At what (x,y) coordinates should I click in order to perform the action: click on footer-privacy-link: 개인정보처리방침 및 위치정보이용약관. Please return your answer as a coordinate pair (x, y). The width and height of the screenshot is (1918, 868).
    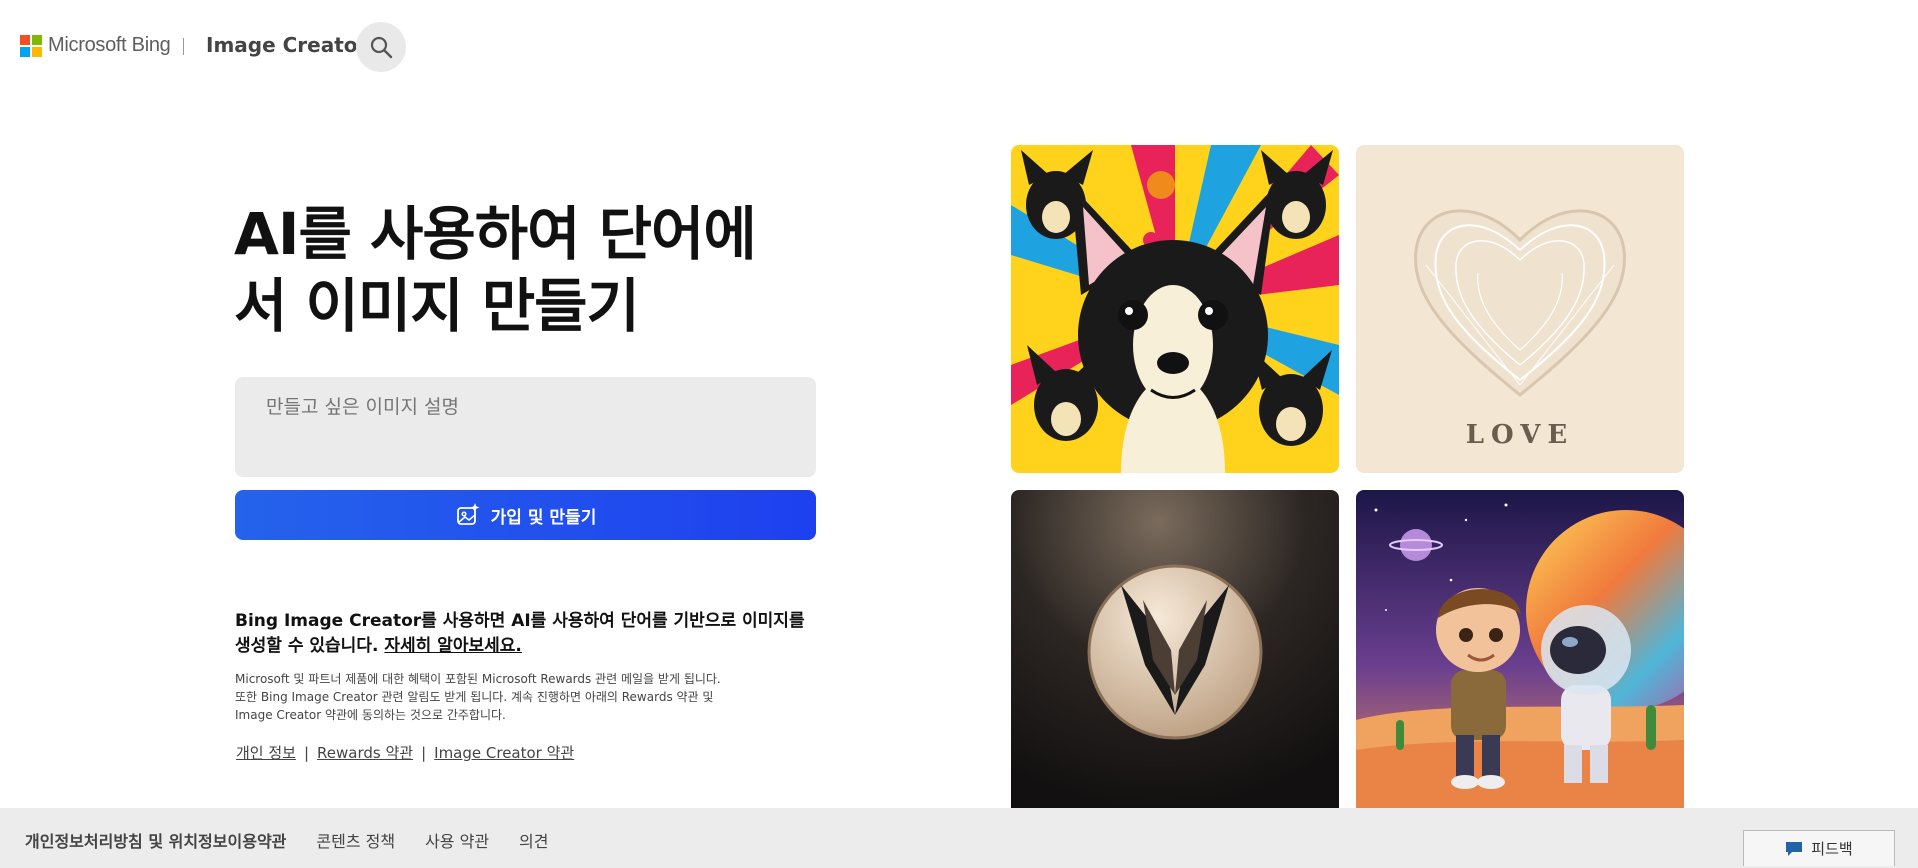
    Looking at the image, I should click on (155, 840).